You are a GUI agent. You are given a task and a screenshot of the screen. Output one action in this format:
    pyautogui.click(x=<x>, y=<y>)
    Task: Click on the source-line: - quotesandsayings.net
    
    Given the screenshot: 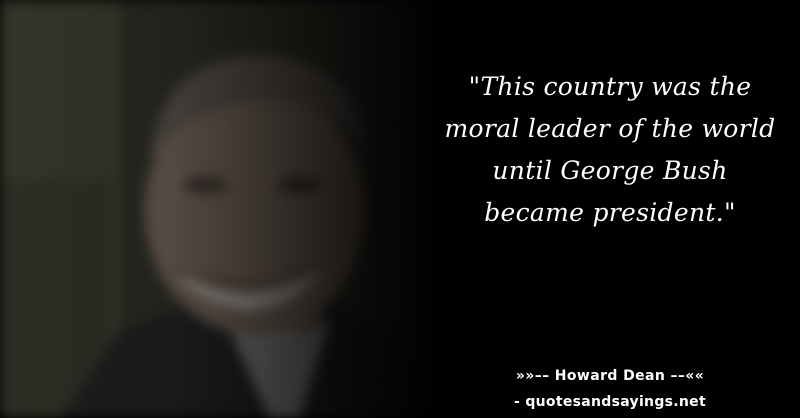 What is the action you would take?
    pyautogui.click(x=610, y=402)
    